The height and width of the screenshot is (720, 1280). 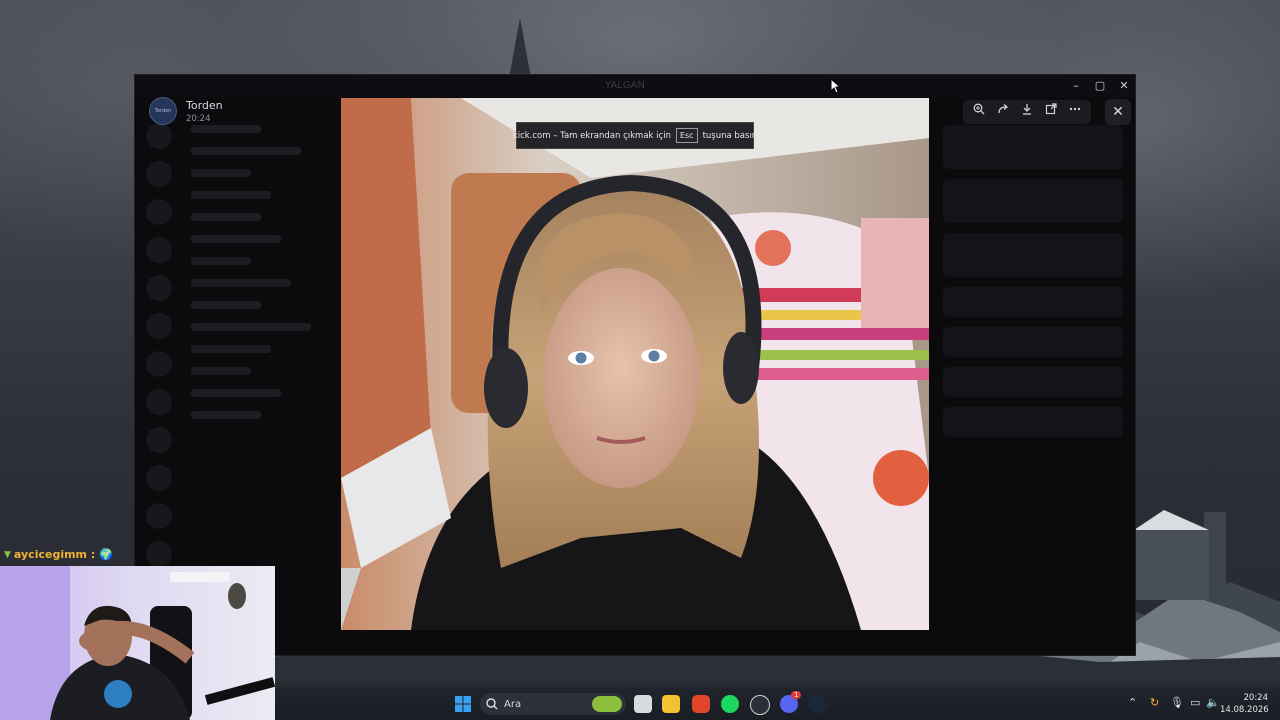 What do you see at coordinates (701, 704) in the screenshot?
I see `brave-browser-icon` at bounding box center [701, 704].